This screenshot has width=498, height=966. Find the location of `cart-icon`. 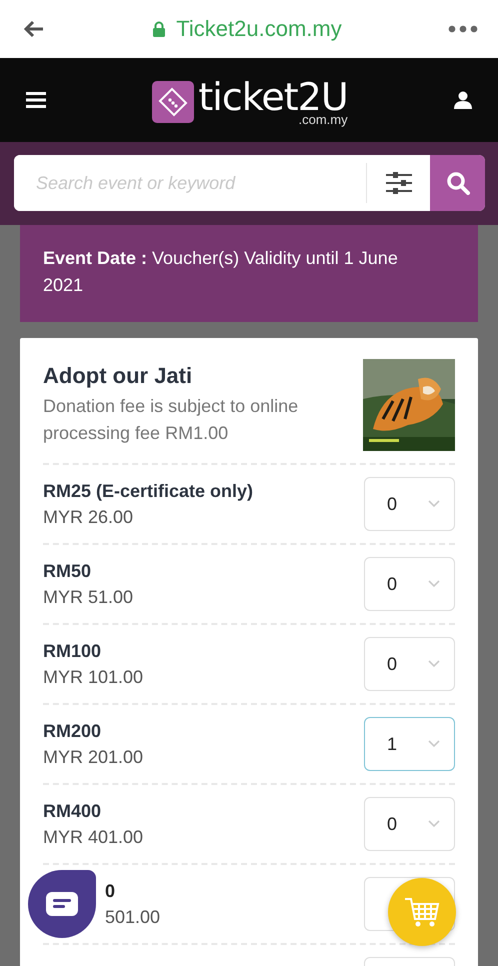

cart-icon is located at coordinates (422, 912).